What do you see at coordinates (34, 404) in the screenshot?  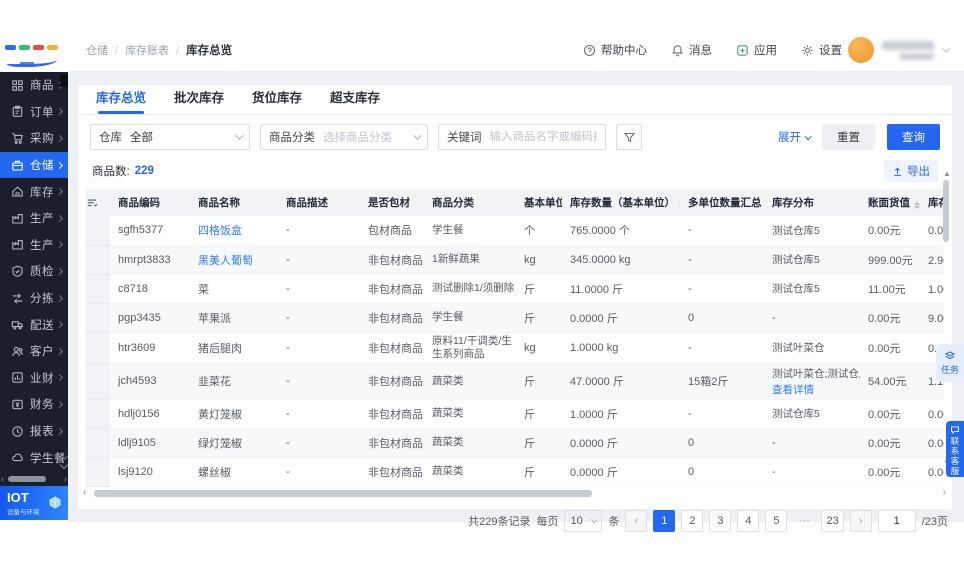 I see `sidebar-item-财务: 财务` at bounding box center [34, 404].